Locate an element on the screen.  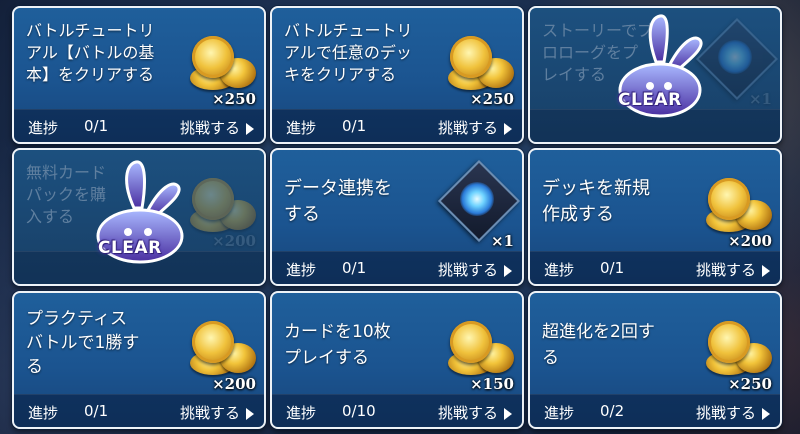
mission-card: カードを10枚 プレイする ×150 進捗 0/10 挑戦する is located at coordinates (397, 360).